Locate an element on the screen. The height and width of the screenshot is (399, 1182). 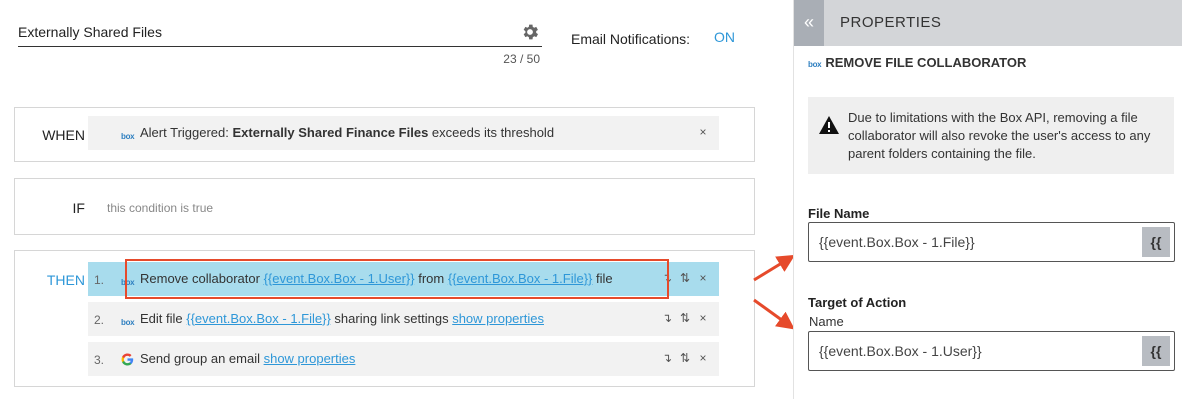
if-label: IF is located at coordinates (78, 208).